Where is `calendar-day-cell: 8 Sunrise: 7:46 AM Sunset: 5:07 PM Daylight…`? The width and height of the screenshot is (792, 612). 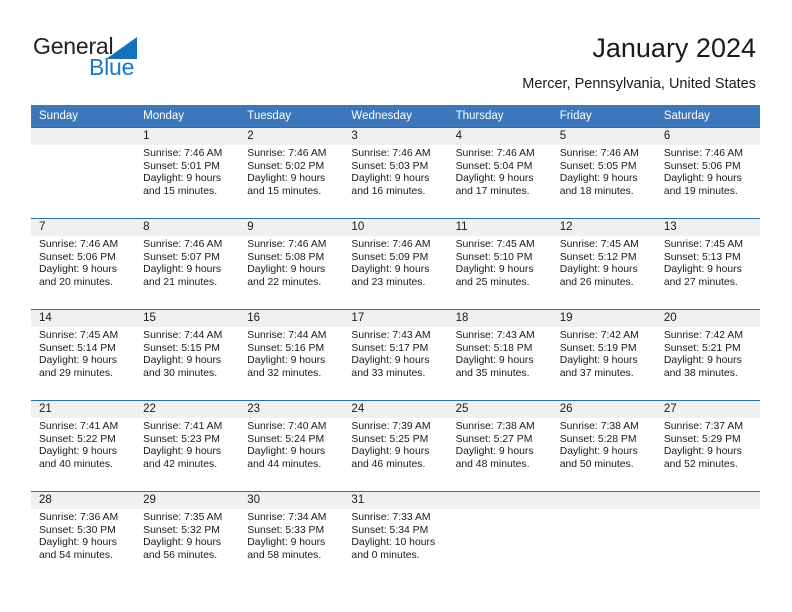 calendar-day-cell: 8 Sunrise: 7:46 AM Sunset: 5:07 PM Daylight… is located at coordinates (187, 264).